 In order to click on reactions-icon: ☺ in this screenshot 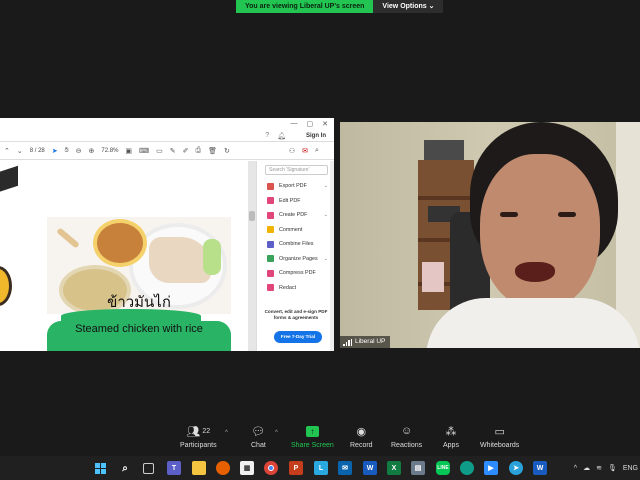, I will do `click(406, 431)`.